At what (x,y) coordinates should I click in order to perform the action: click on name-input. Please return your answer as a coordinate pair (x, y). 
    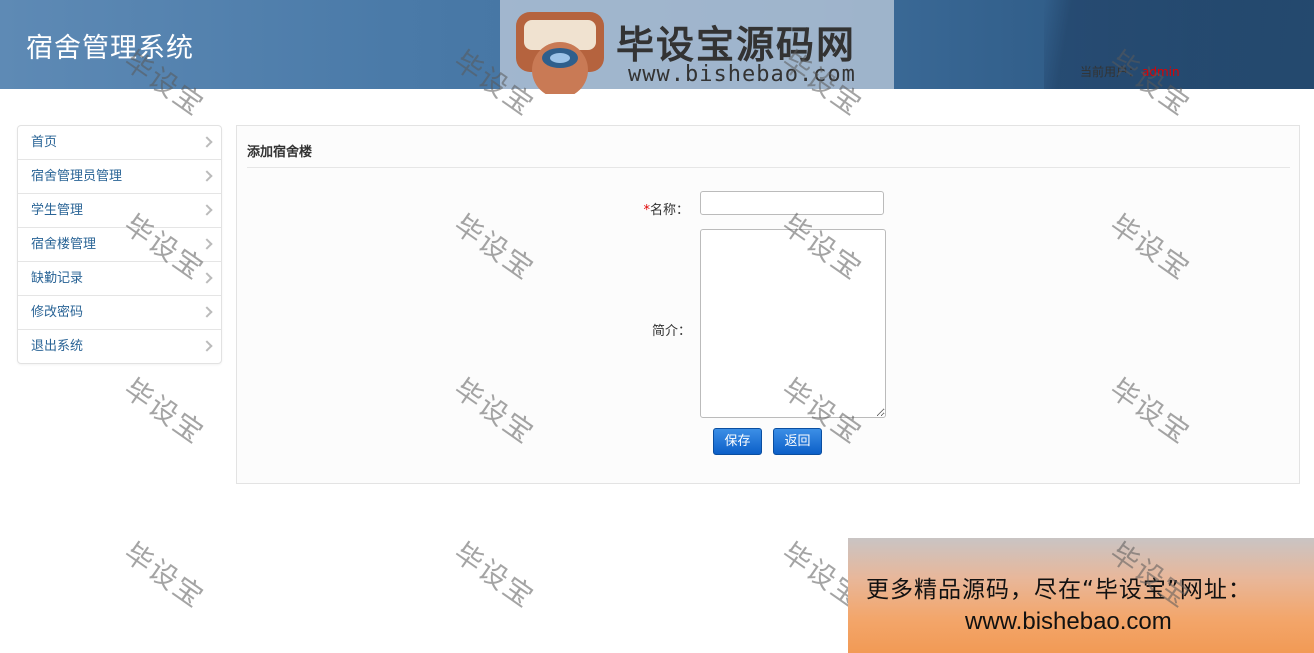
    Looking at the image, I should click on (792, 203).